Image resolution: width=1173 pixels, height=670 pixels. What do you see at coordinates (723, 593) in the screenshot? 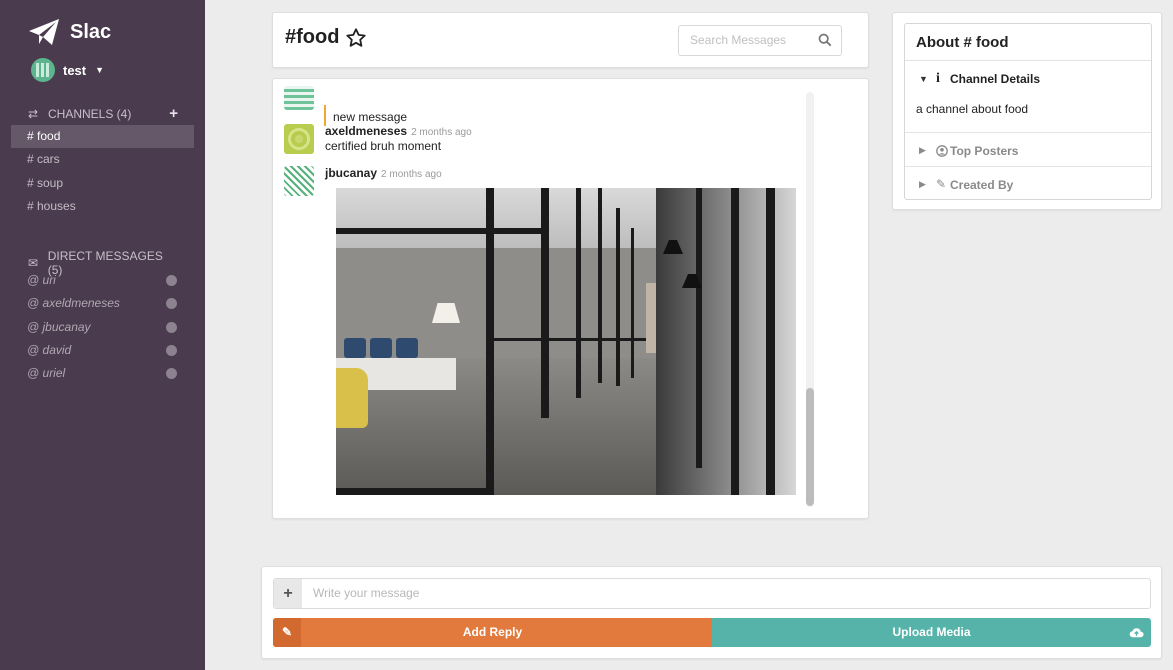
I see `message-input` at bounding box center [723, 593].